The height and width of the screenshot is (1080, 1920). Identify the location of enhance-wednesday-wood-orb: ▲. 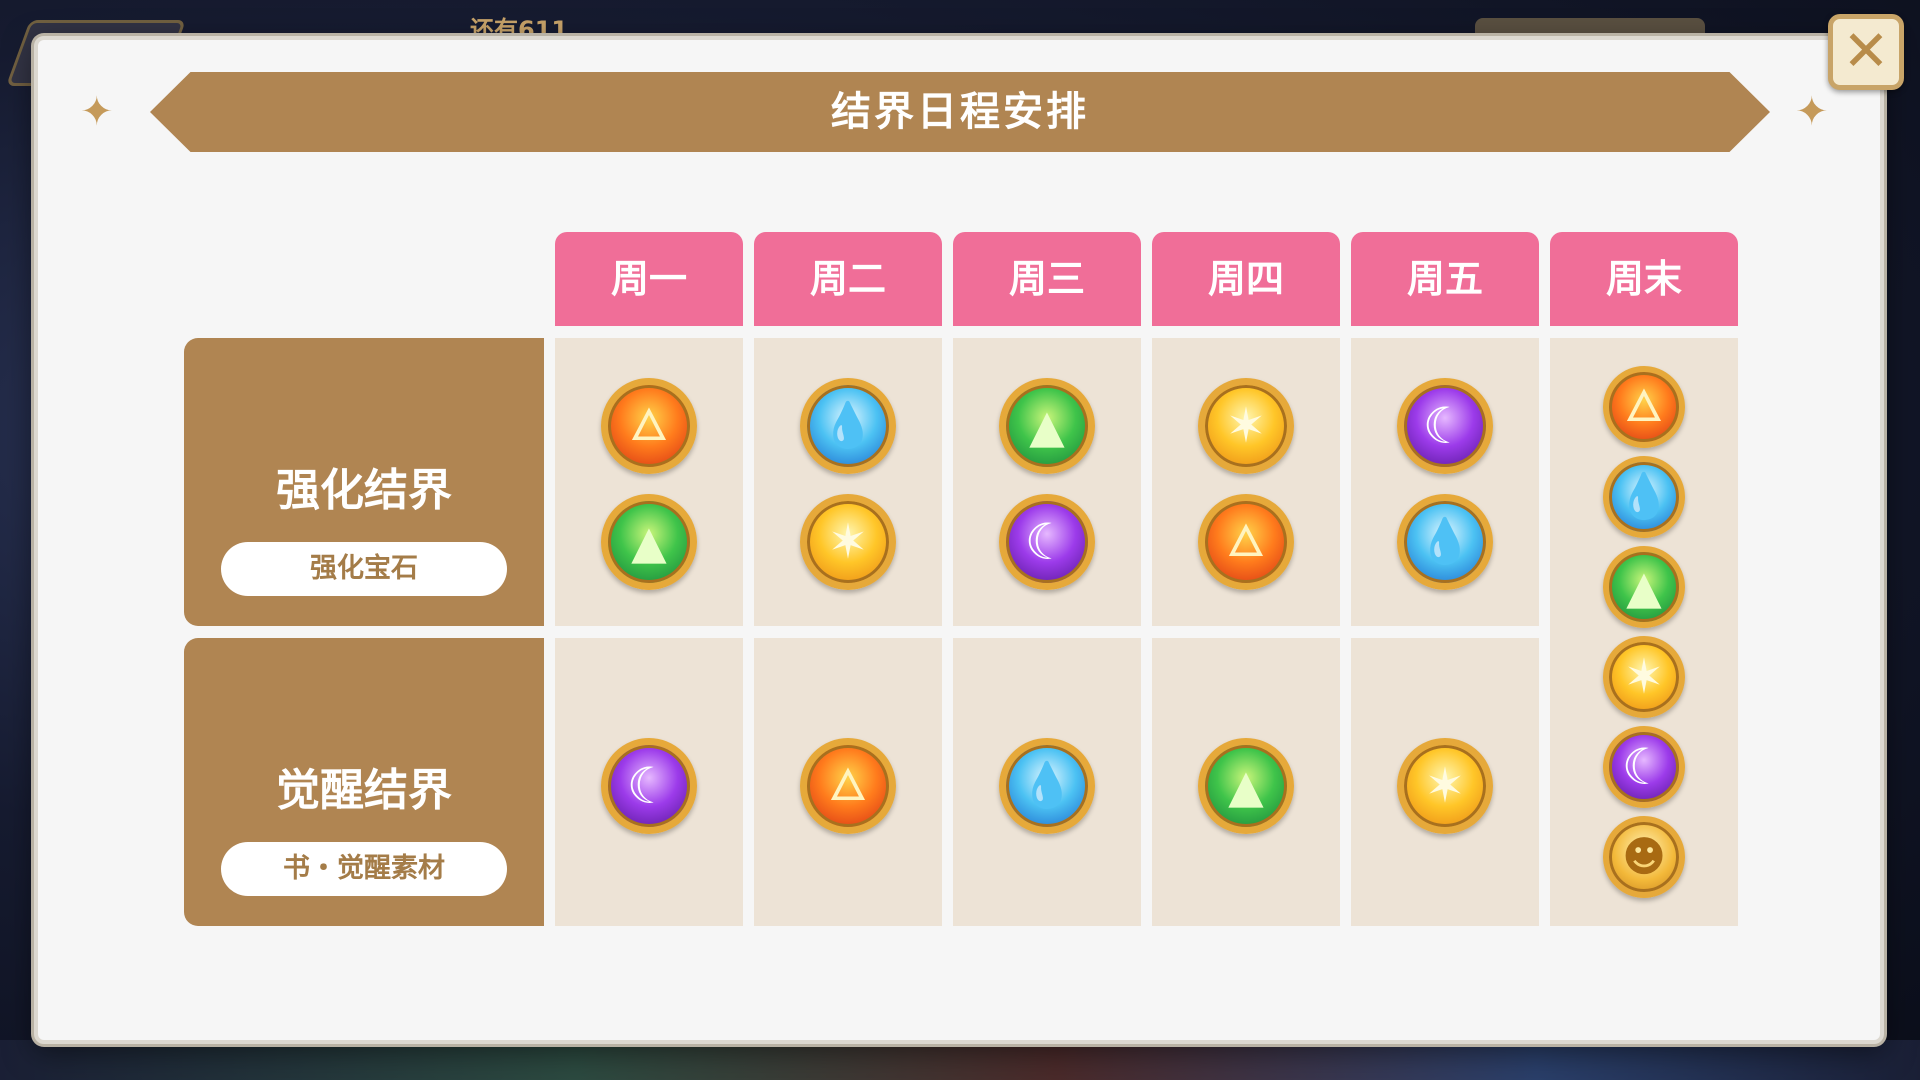
(1047, 426).